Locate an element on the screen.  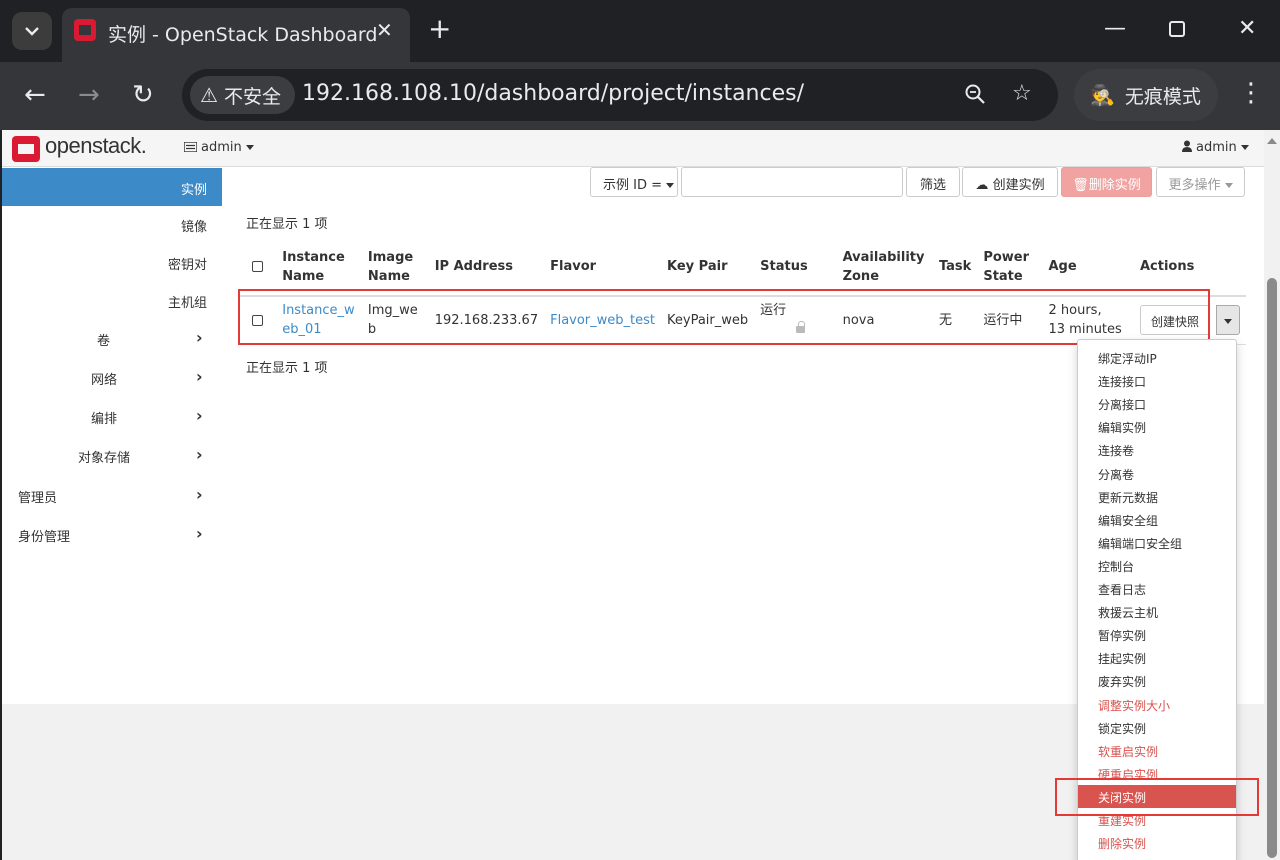
security-chip: ⚠ 不安全 is located at coordinates (242, 95).